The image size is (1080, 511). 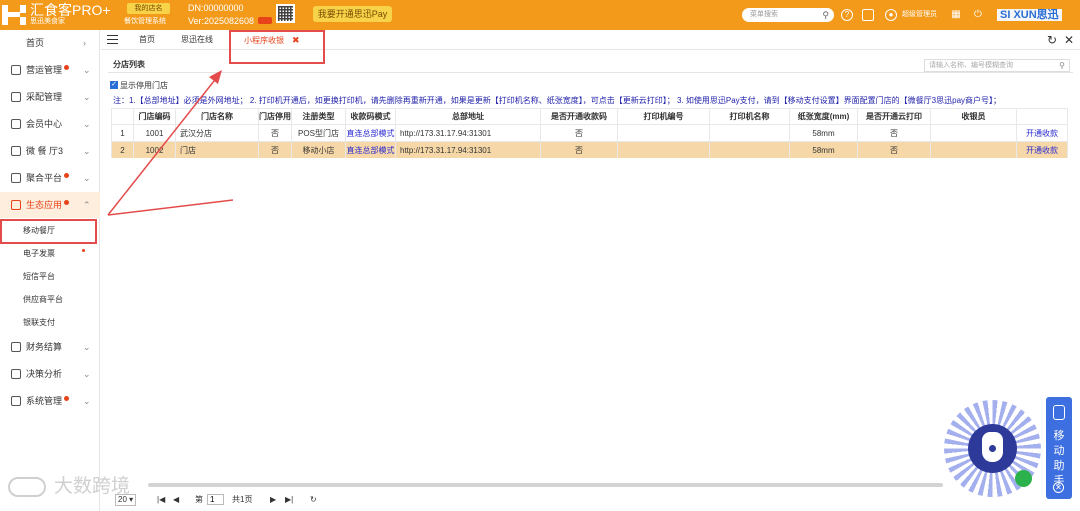 What do you see at coordinates (50, 151) in the screenshot?
I see `sidebar-item-micro-restaurant: 微 餐 厅3 ⌄` at bounding box center [50, 151].